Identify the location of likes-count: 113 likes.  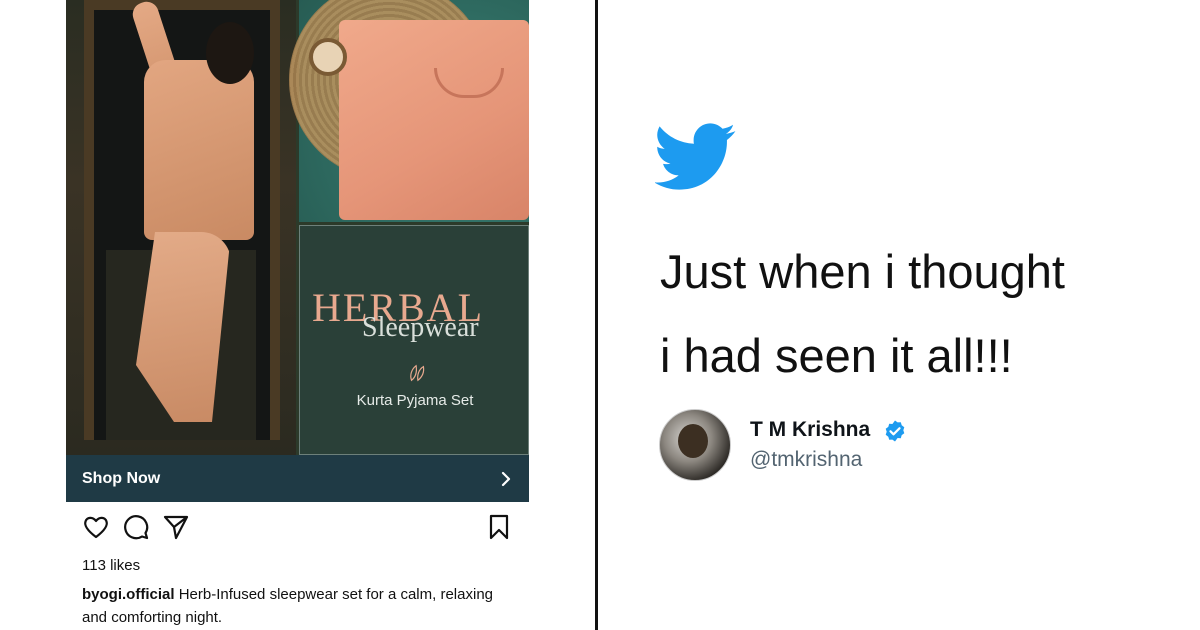
(111, 565).